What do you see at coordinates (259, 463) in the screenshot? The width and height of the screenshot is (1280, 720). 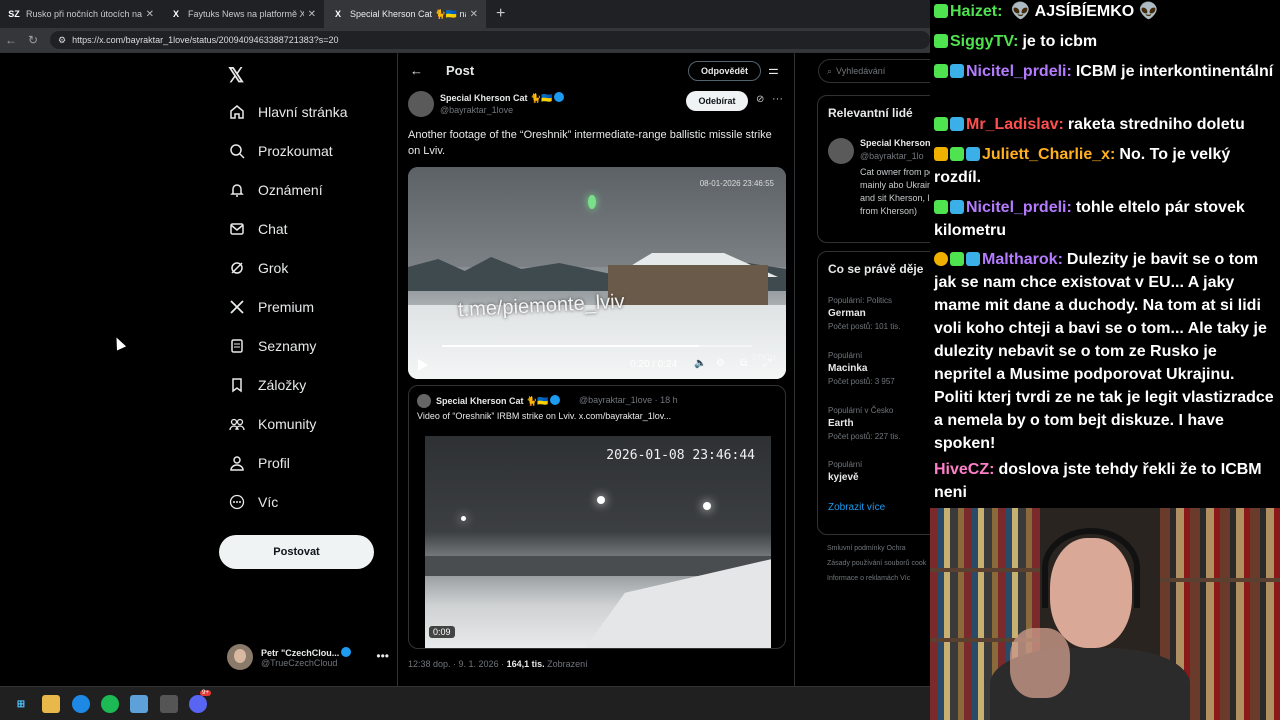 I see `sidebar-item-profile: Profil` at bounding box center [259, 463].